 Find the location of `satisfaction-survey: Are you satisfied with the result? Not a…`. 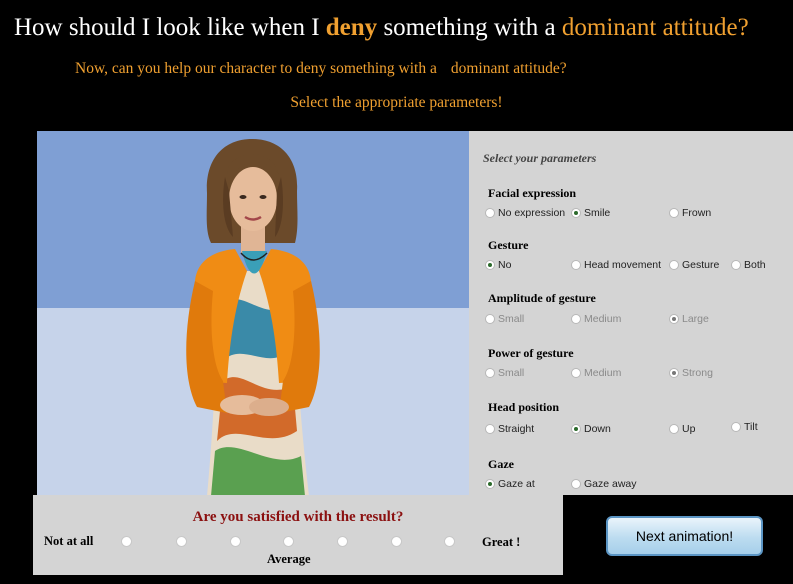

satisfaction-survey: Are you satisfied with the result? Not a… is located at coordinates (298, 535).